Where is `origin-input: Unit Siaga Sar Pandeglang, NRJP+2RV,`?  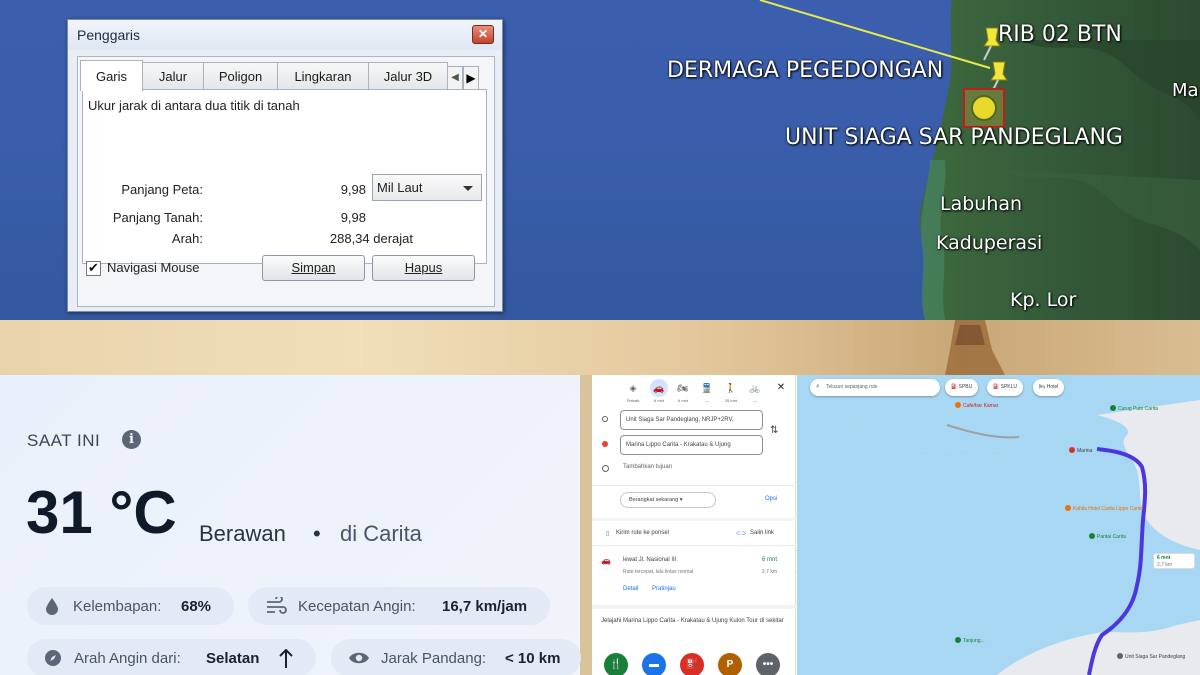 origin-input: Unit Siaga Sar Pandeglang, NRJP+2RV, is located at coordinates (691, 420).